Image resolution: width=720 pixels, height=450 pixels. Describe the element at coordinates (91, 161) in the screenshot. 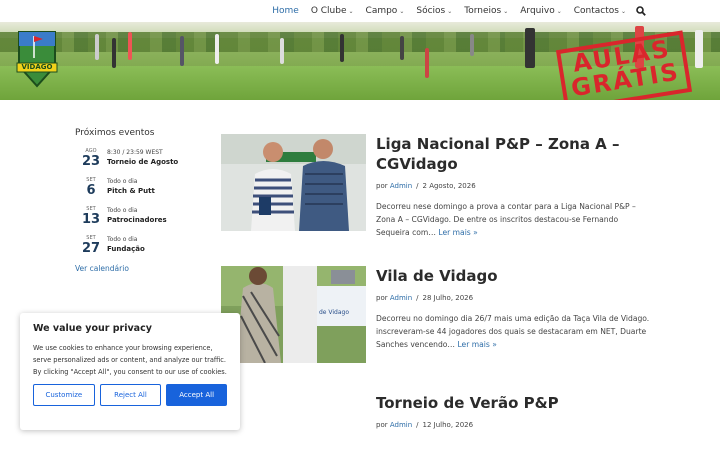

I see `event-day: 23` at that location.